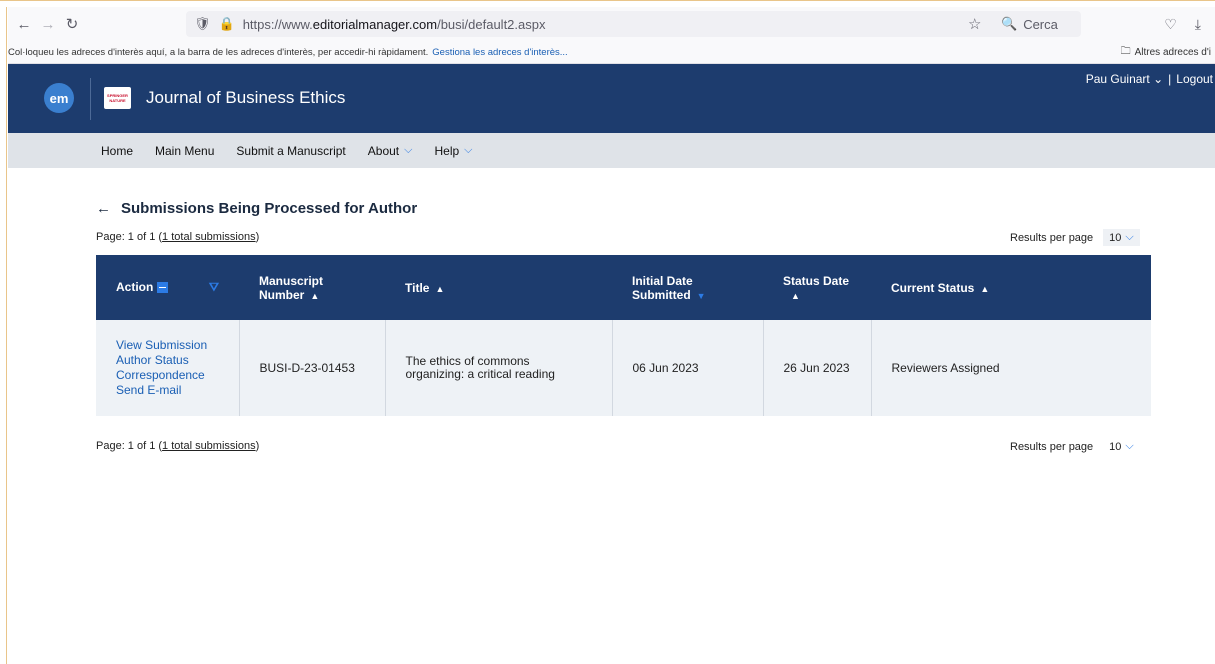  I want to click on nav-home-label: Home, so click(117, 150).